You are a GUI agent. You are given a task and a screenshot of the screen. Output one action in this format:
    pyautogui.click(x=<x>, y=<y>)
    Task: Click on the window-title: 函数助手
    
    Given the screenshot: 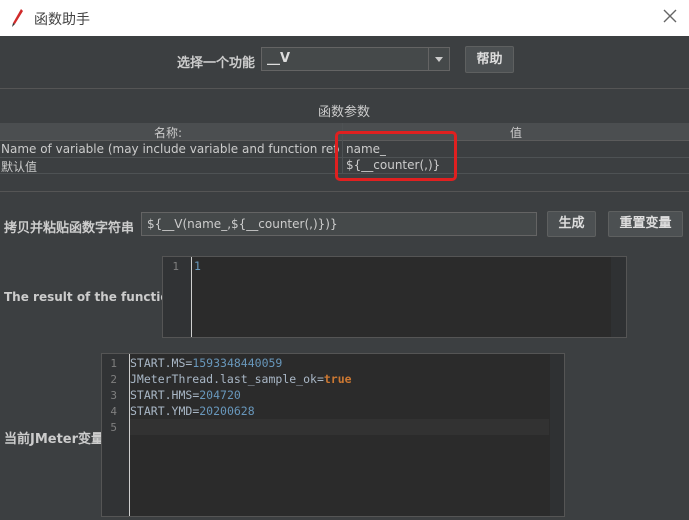 What is the action you would take?
    pyautogui.click(x=62, y=20)
    